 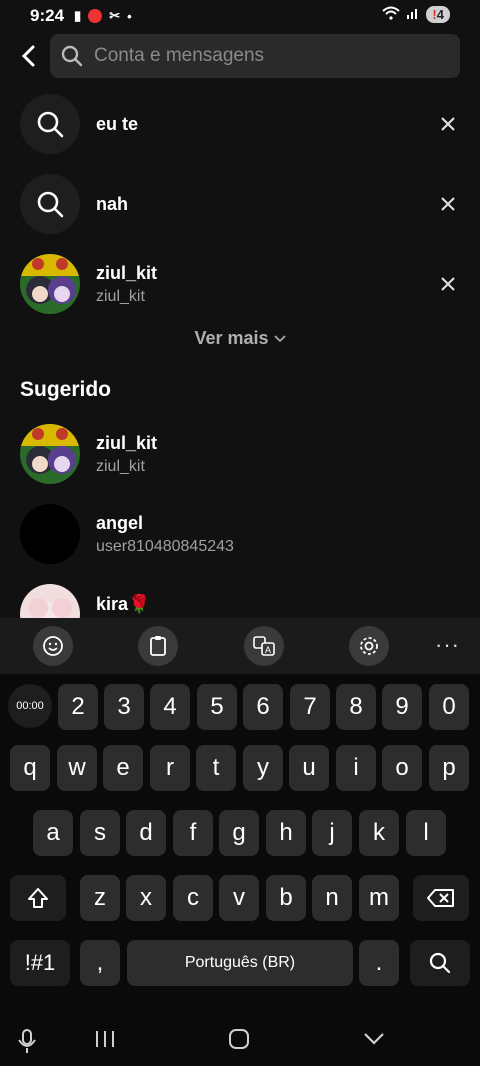 I want to click on symbols-key: !#1, so click(x=40, y=963).